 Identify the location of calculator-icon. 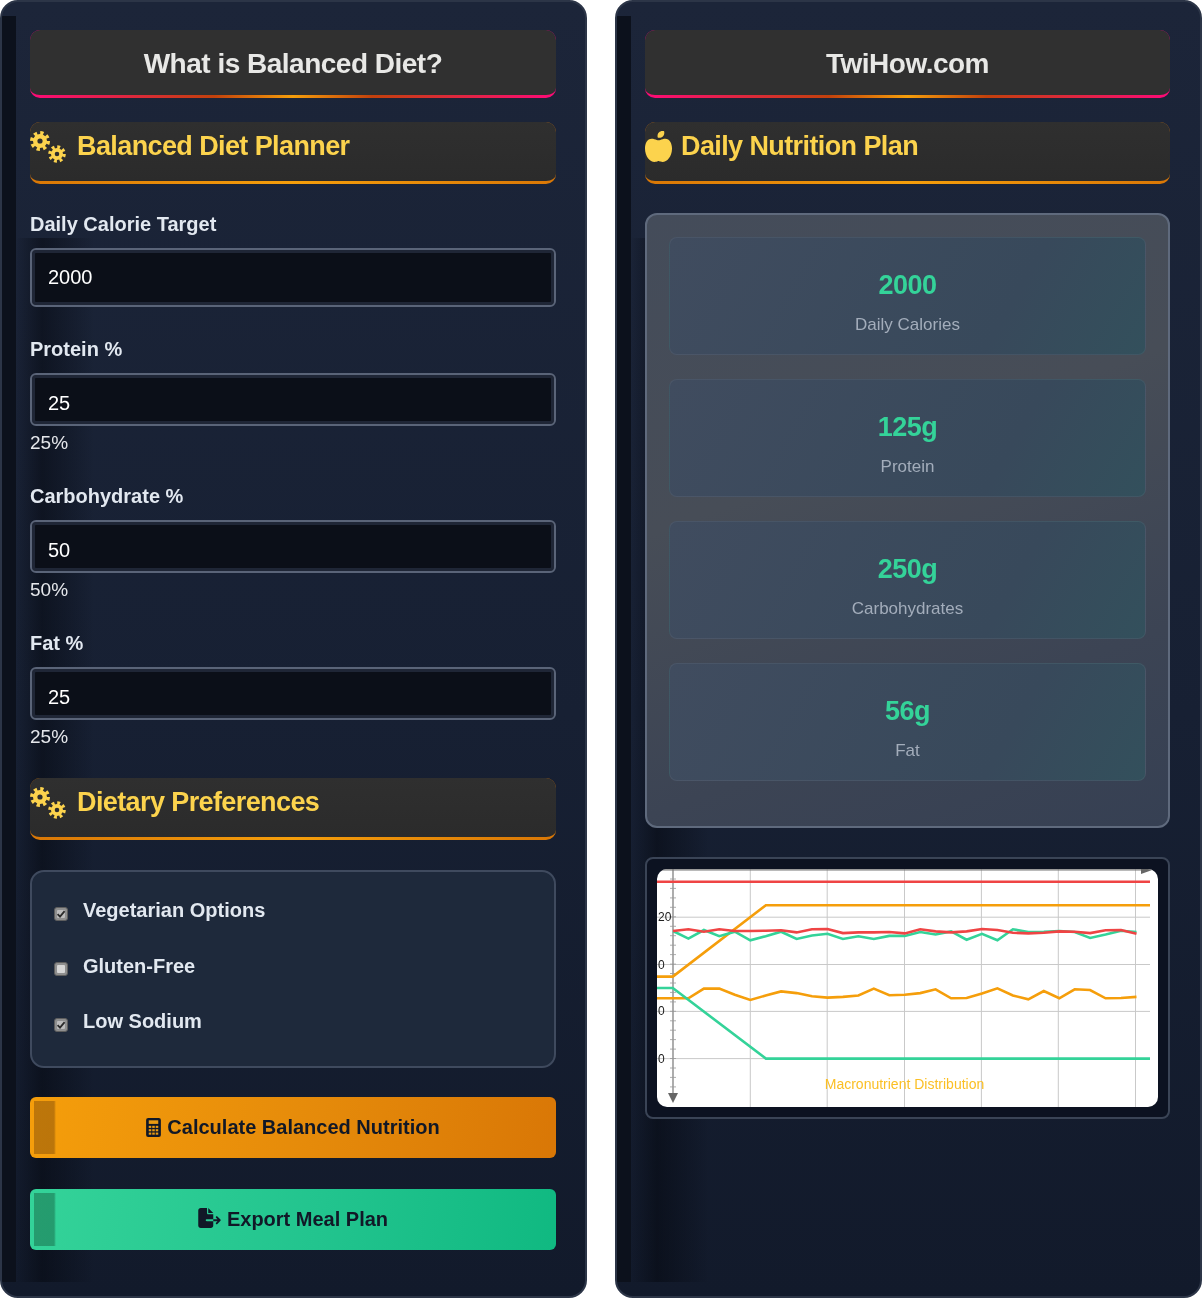
(154, 1127).